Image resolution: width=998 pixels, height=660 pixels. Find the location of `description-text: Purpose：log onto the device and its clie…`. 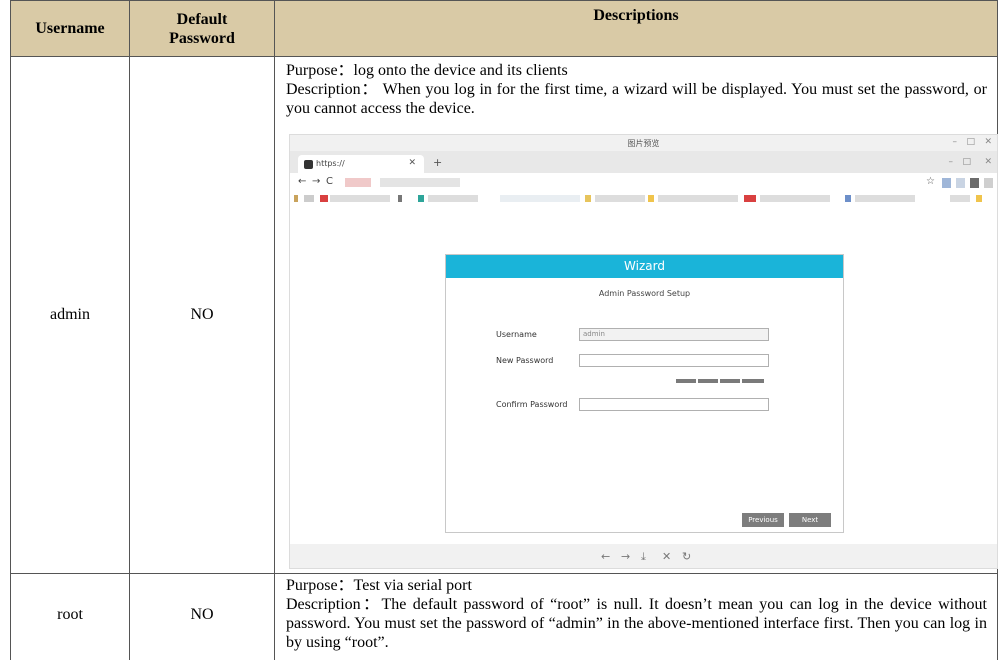

description-text: Purpose：log onto the device and its clie… is located at coordinates (636, 87).